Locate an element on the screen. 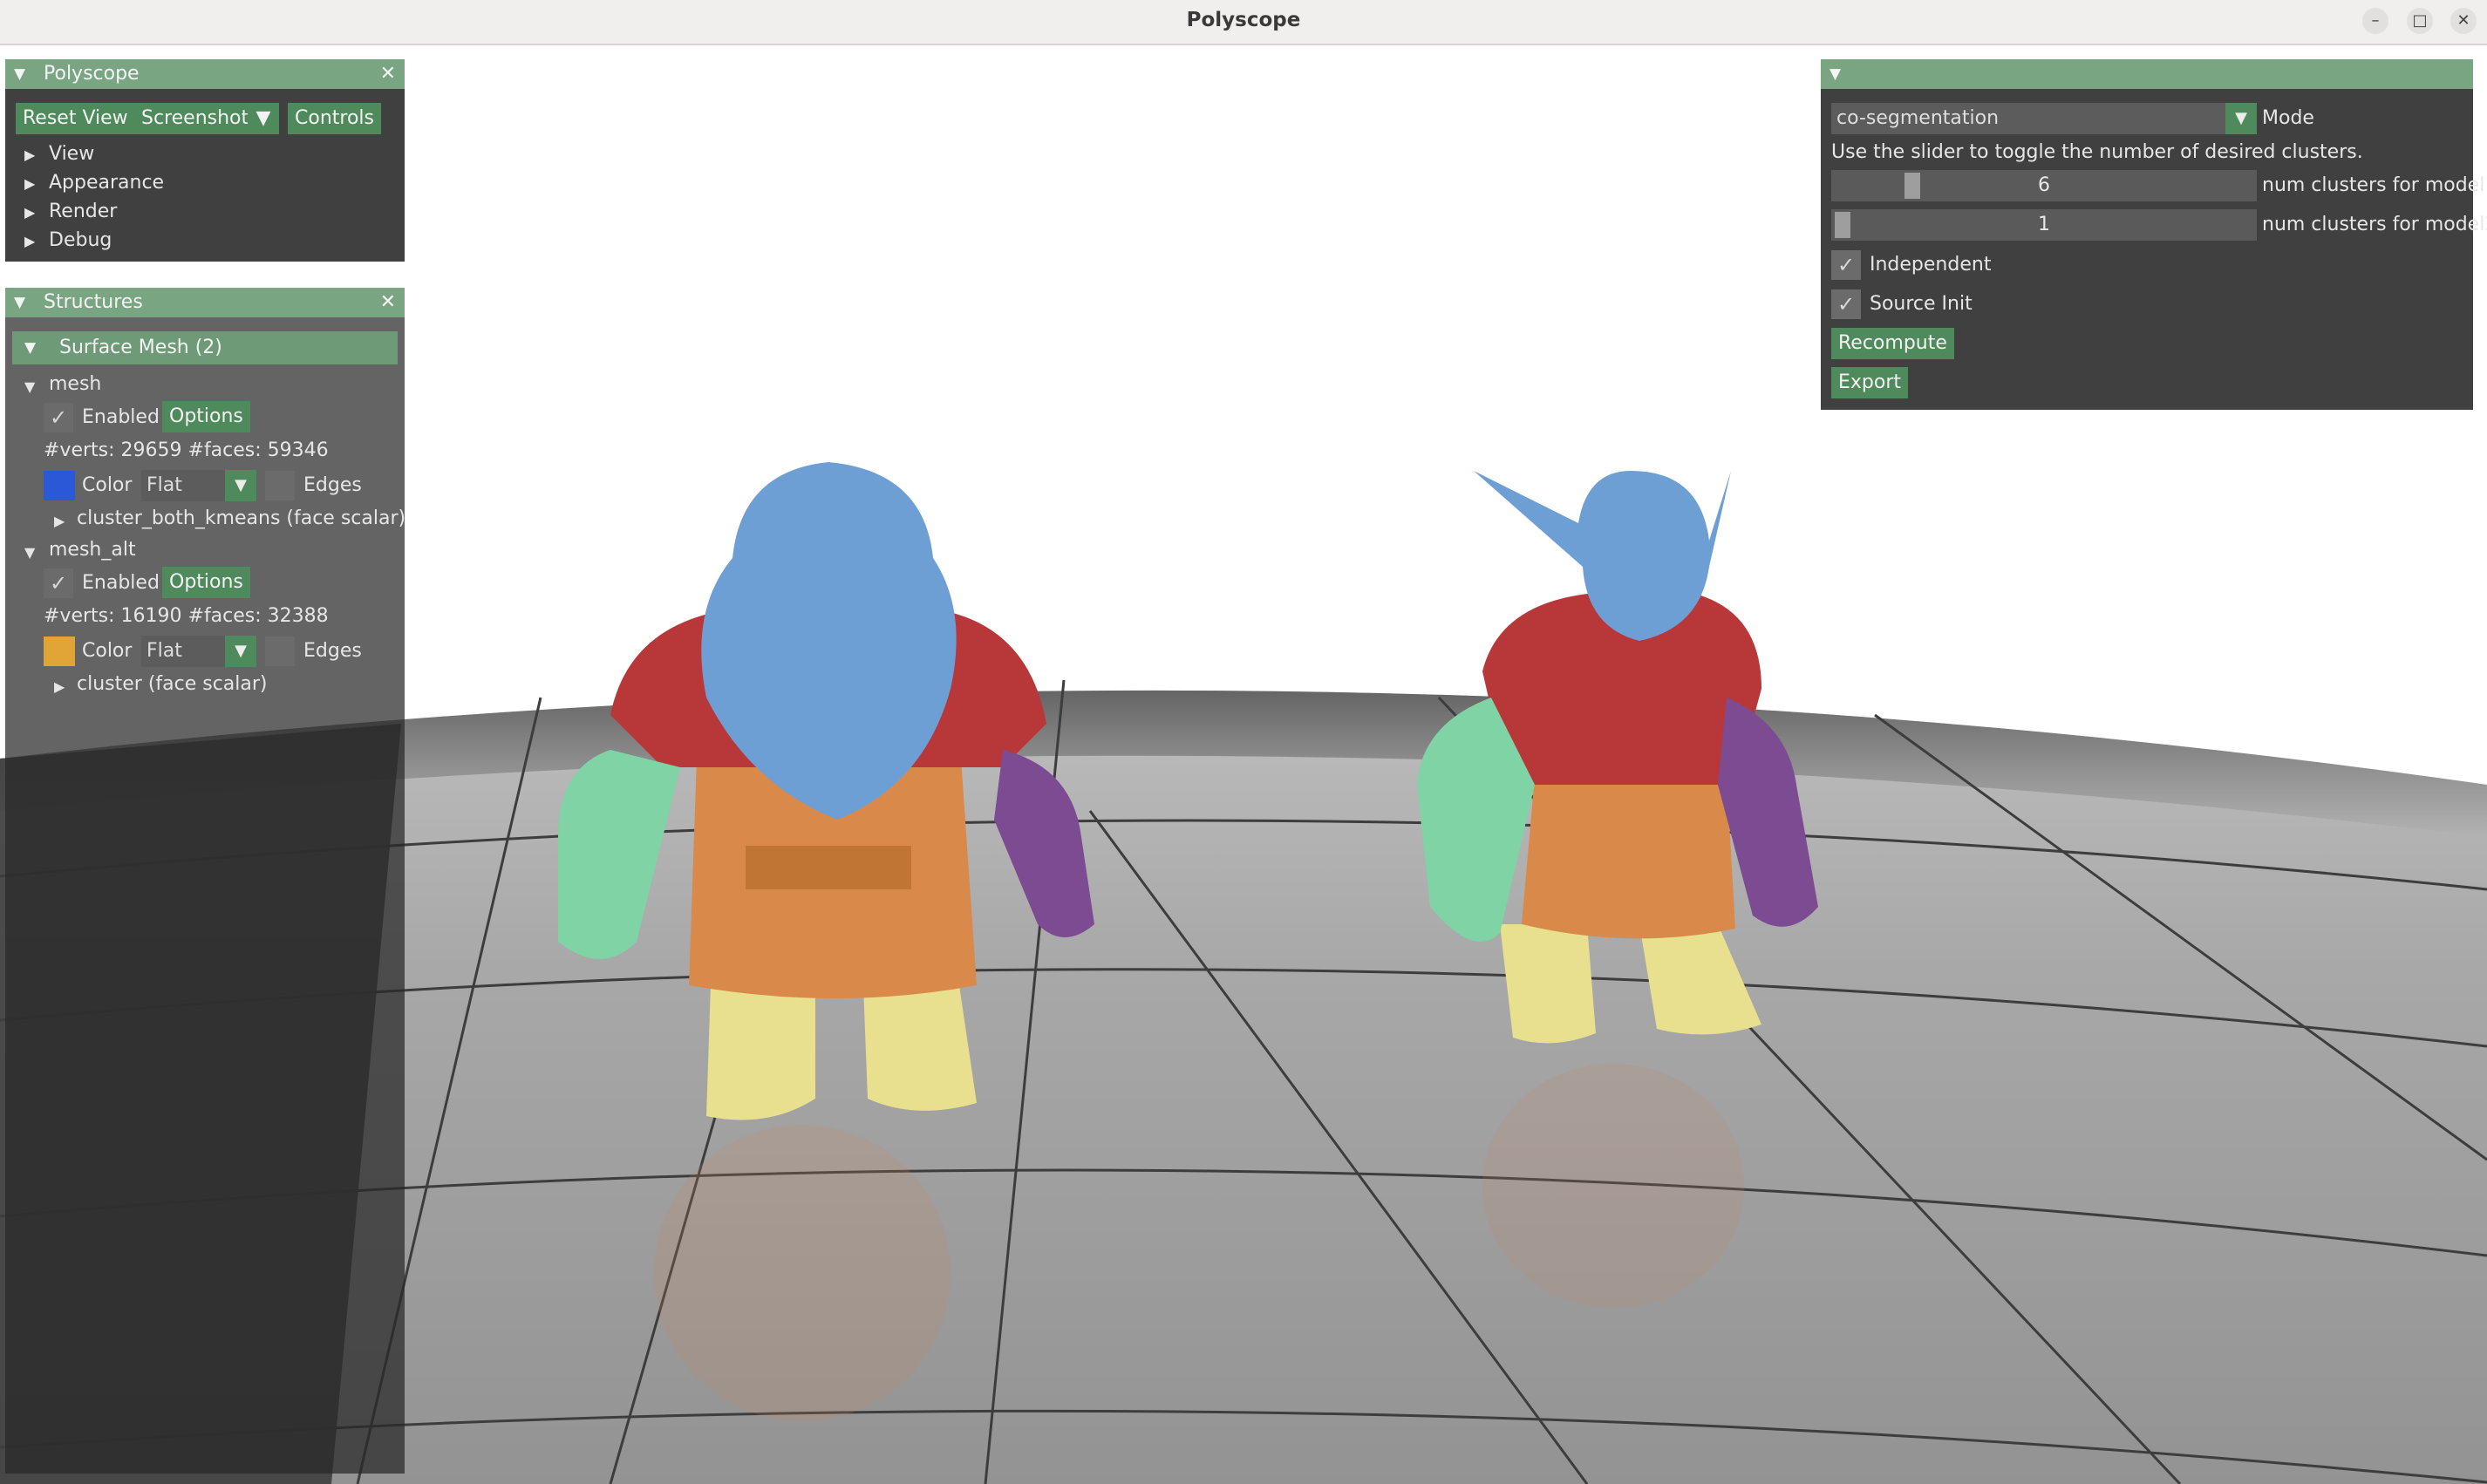  menu-debug: Debug is located at coordinates (80, 240).